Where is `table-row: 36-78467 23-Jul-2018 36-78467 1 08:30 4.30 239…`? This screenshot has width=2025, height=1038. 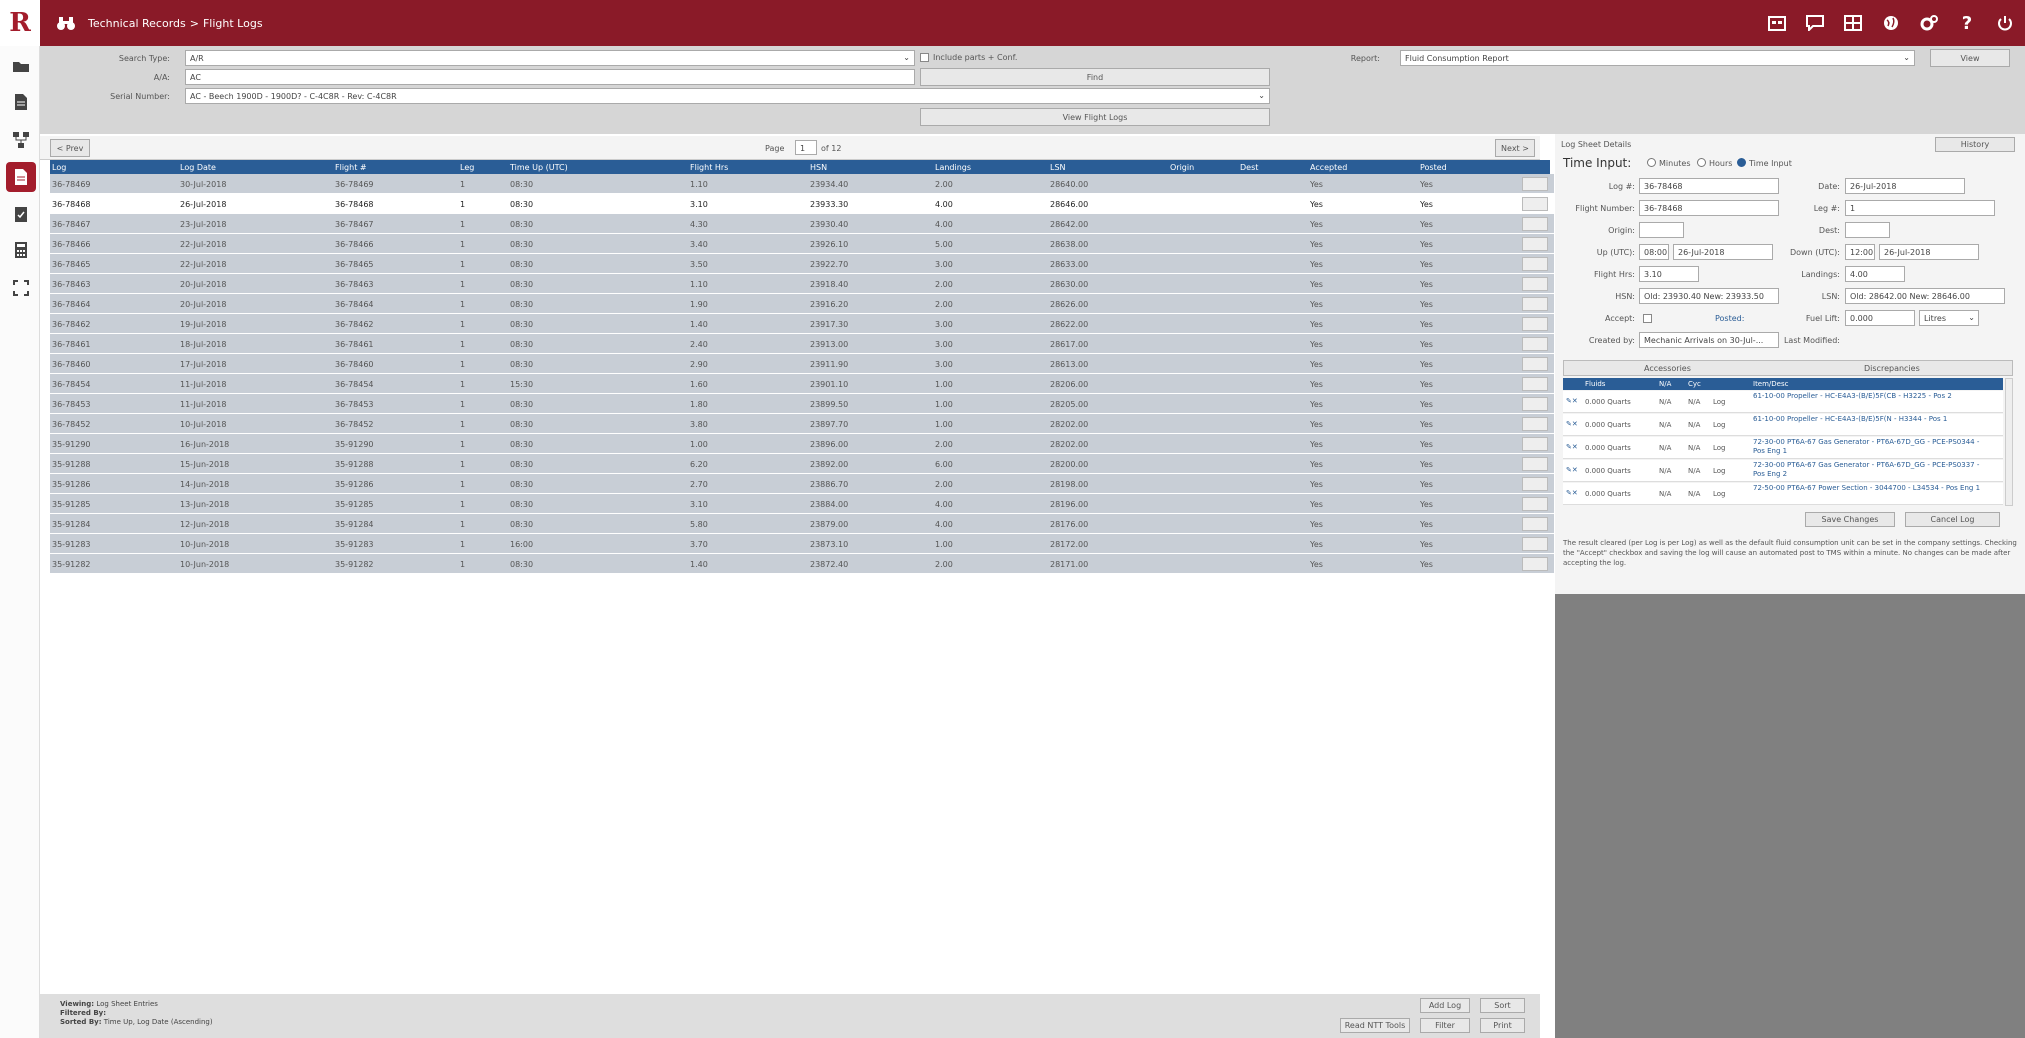
table-row: 36-78467 23-Jul-2018 36-78467 1 08:30 4.30 239… is located at coordinates (802, 224).